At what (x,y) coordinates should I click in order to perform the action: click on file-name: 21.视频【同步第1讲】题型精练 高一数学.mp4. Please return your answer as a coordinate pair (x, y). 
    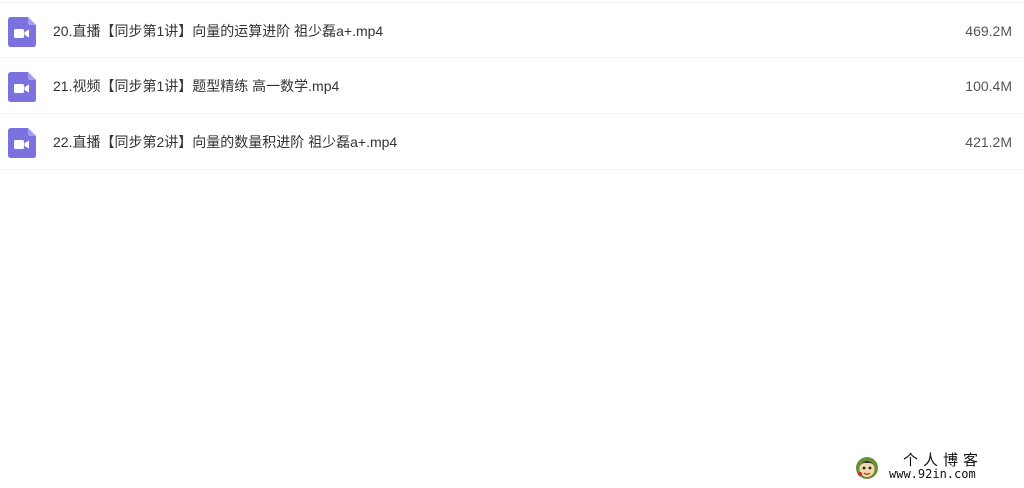
    Looking at the image, I should click on (196, 86).